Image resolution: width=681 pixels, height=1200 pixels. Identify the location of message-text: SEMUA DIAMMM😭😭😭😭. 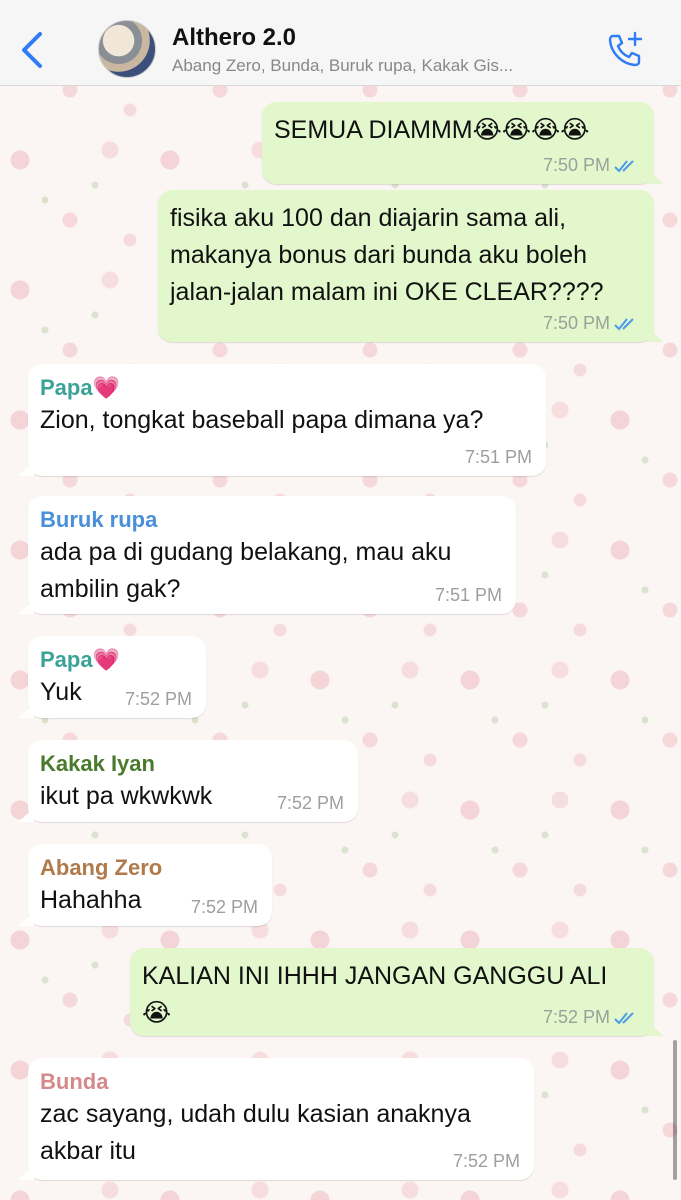
(432, 130).